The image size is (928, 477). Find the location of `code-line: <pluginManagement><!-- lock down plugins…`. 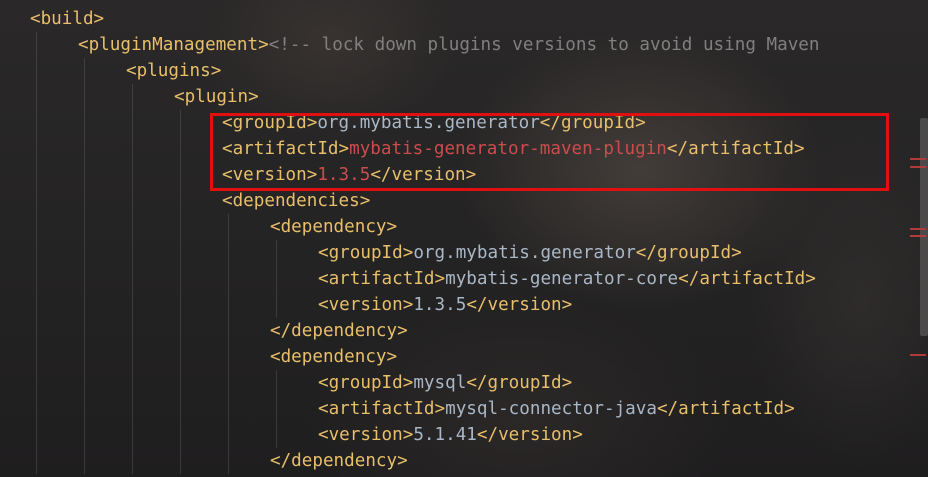

code-line: <pluginManagement><!-- lock down plugins… is located at coordinates (456, 45).